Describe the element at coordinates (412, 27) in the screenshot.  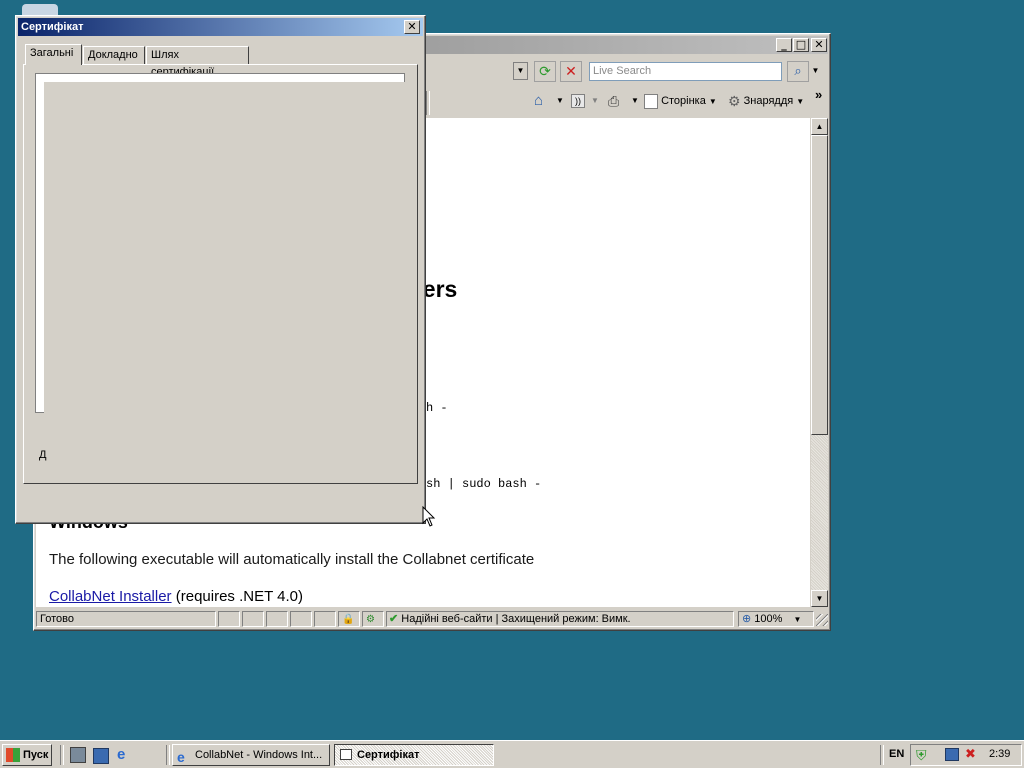
I see `cert-close-button: ✕` at that location.